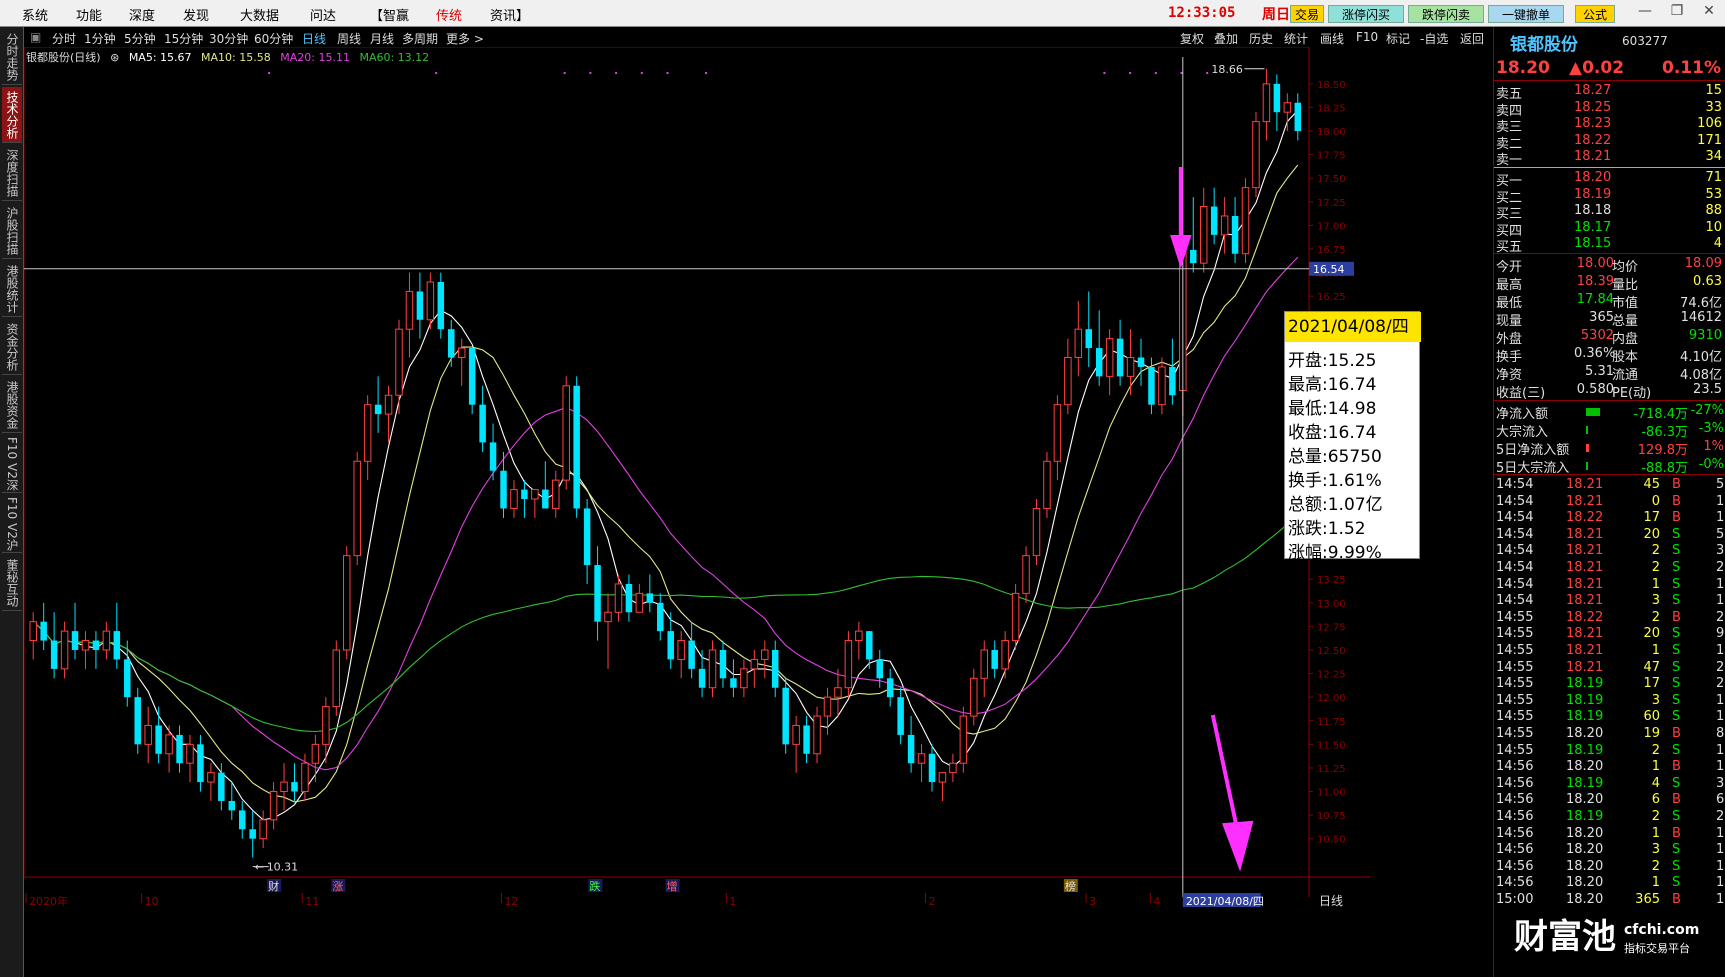 This screenshot has width=1725, height=977. What do you see at coordinates (35, 14) in the screenshot?
I see `menu-system: 系统` at bounding box center [35, 14].